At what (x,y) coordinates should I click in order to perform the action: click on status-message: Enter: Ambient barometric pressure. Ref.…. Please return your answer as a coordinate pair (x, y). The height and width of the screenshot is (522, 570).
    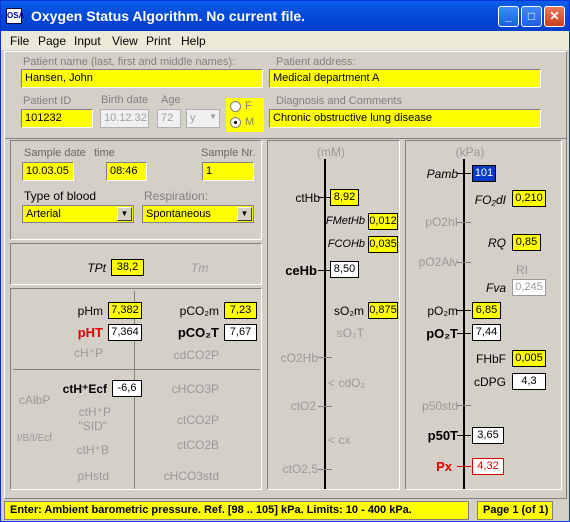
    Looking at the image, I should click on (236, 510).